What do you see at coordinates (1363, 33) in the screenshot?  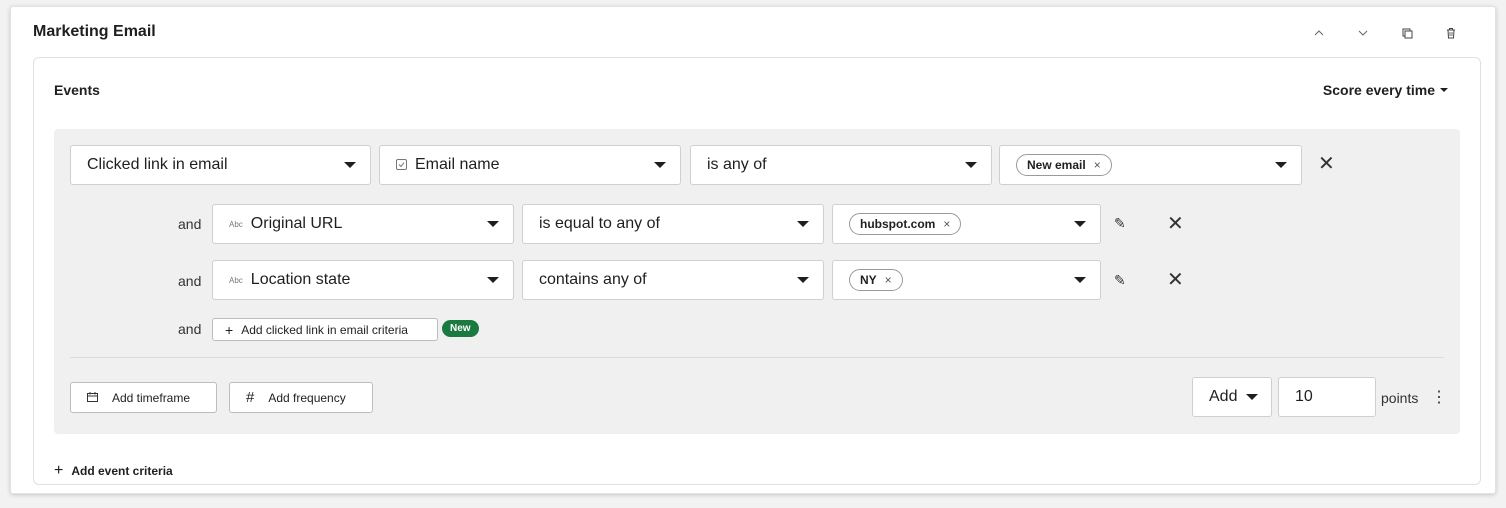 I see `chevron-down-icon` at bounding box center [1363, 33].